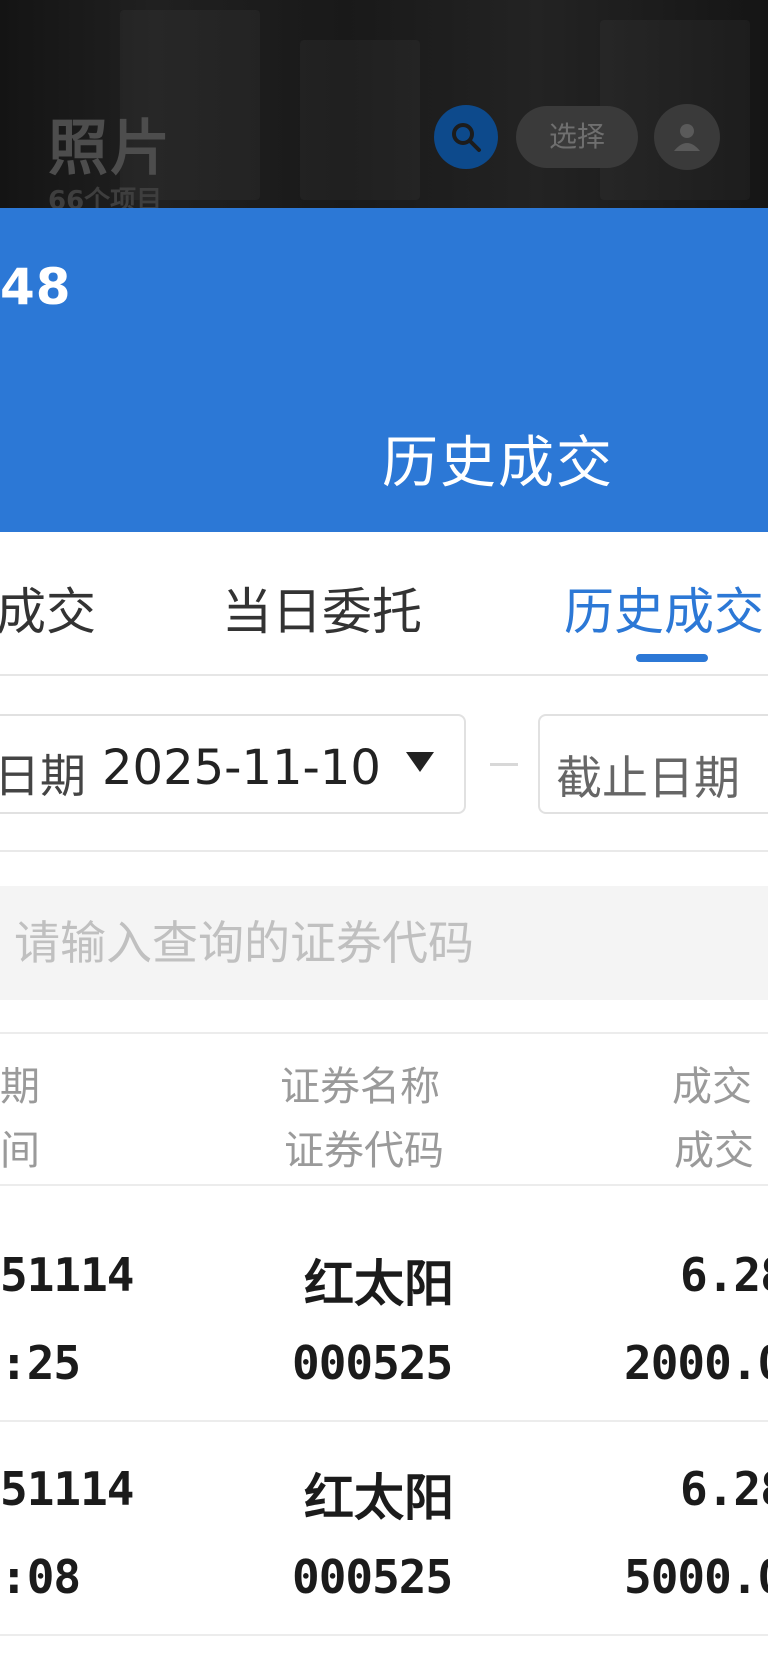 This screenshot has width=768, height=1663. I want to click on security-code-search-input, so click(384, 943).